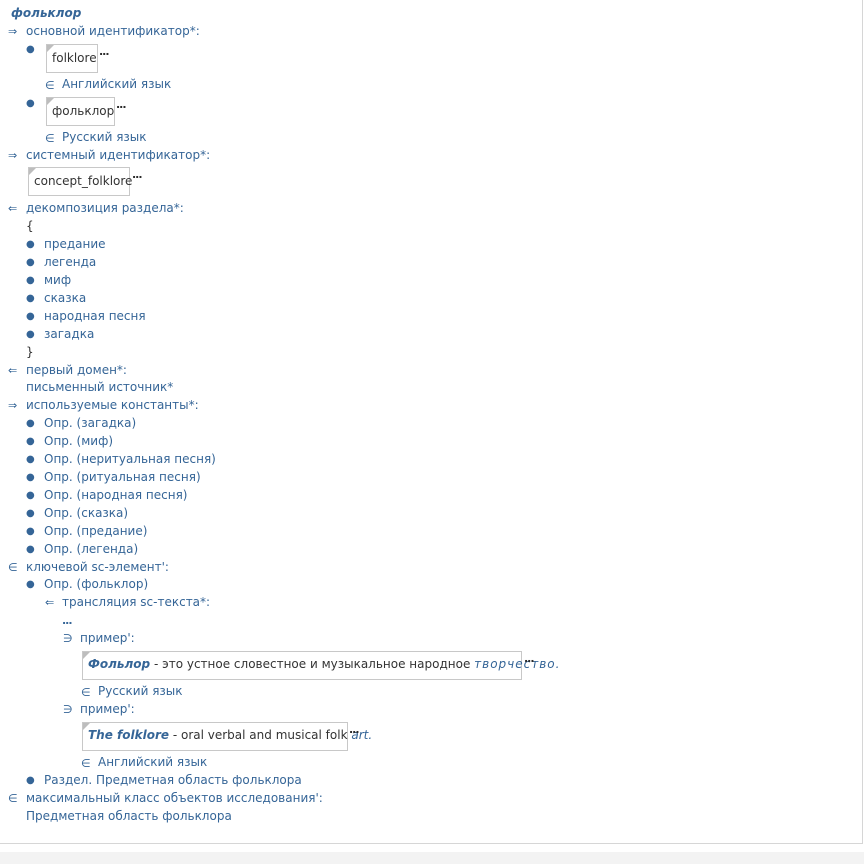 The height and width of the screenshot is (864, 864). What do you see at coordinates (78, 441) in the screenshot?
I see `constant-item: Опр. (миф)` at bounding box center [78, 441].